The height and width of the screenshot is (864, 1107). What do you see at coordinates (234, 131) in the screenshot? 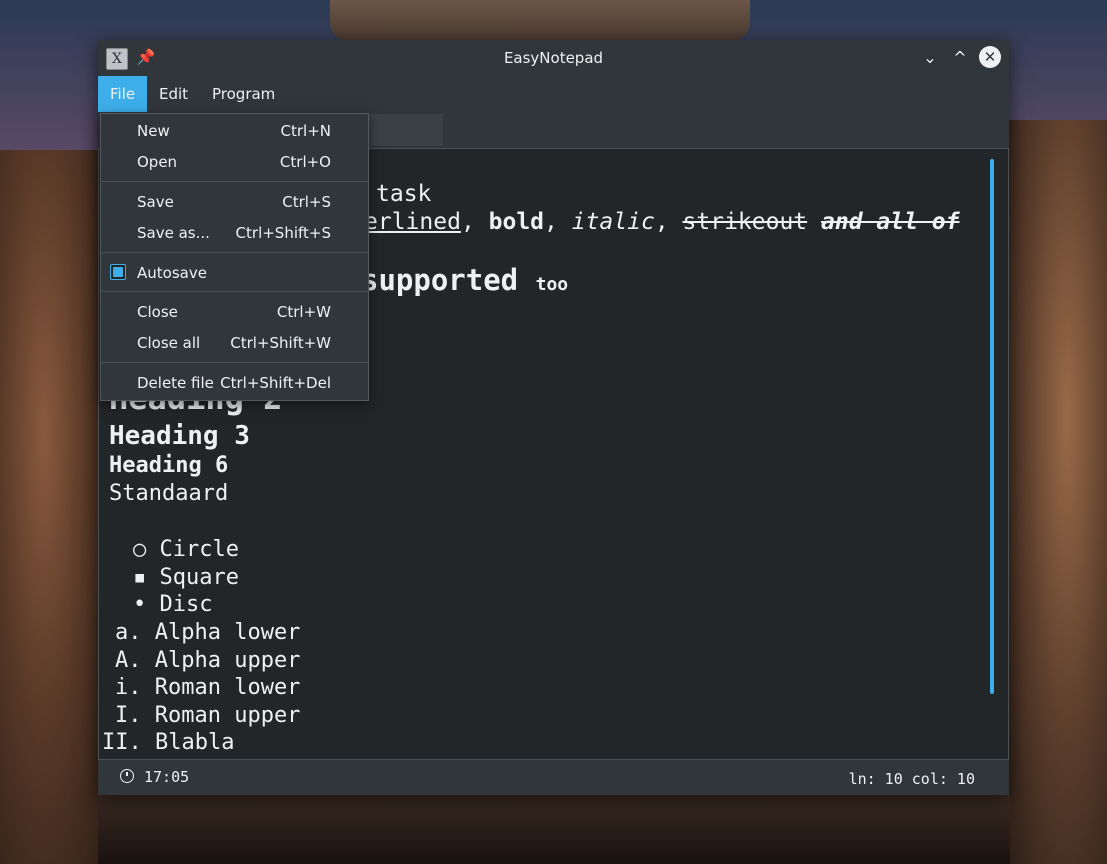
I see `menu-item-new: New Ctrl+N` at bounding box center [234, 131].